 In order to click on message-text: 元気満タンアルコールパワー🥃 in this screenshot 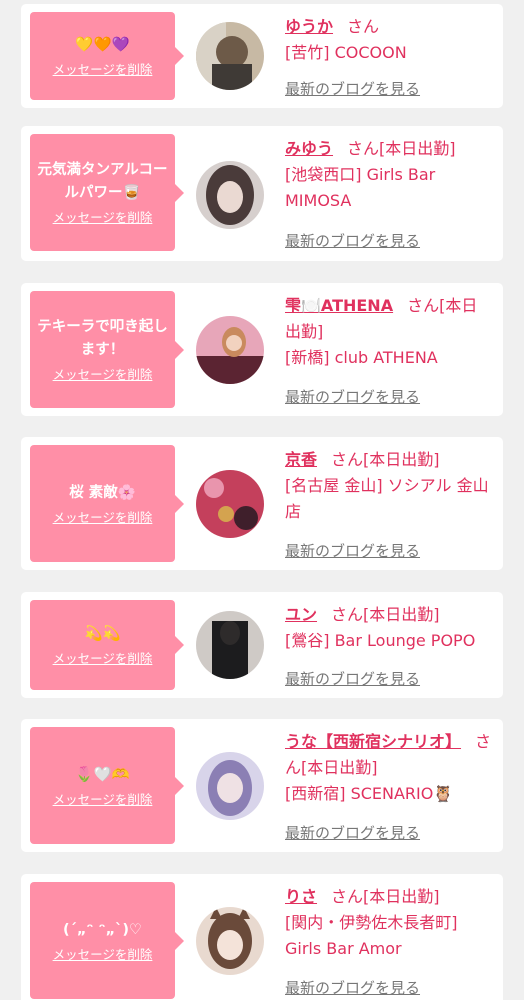, I will do `click(102, 181)`.